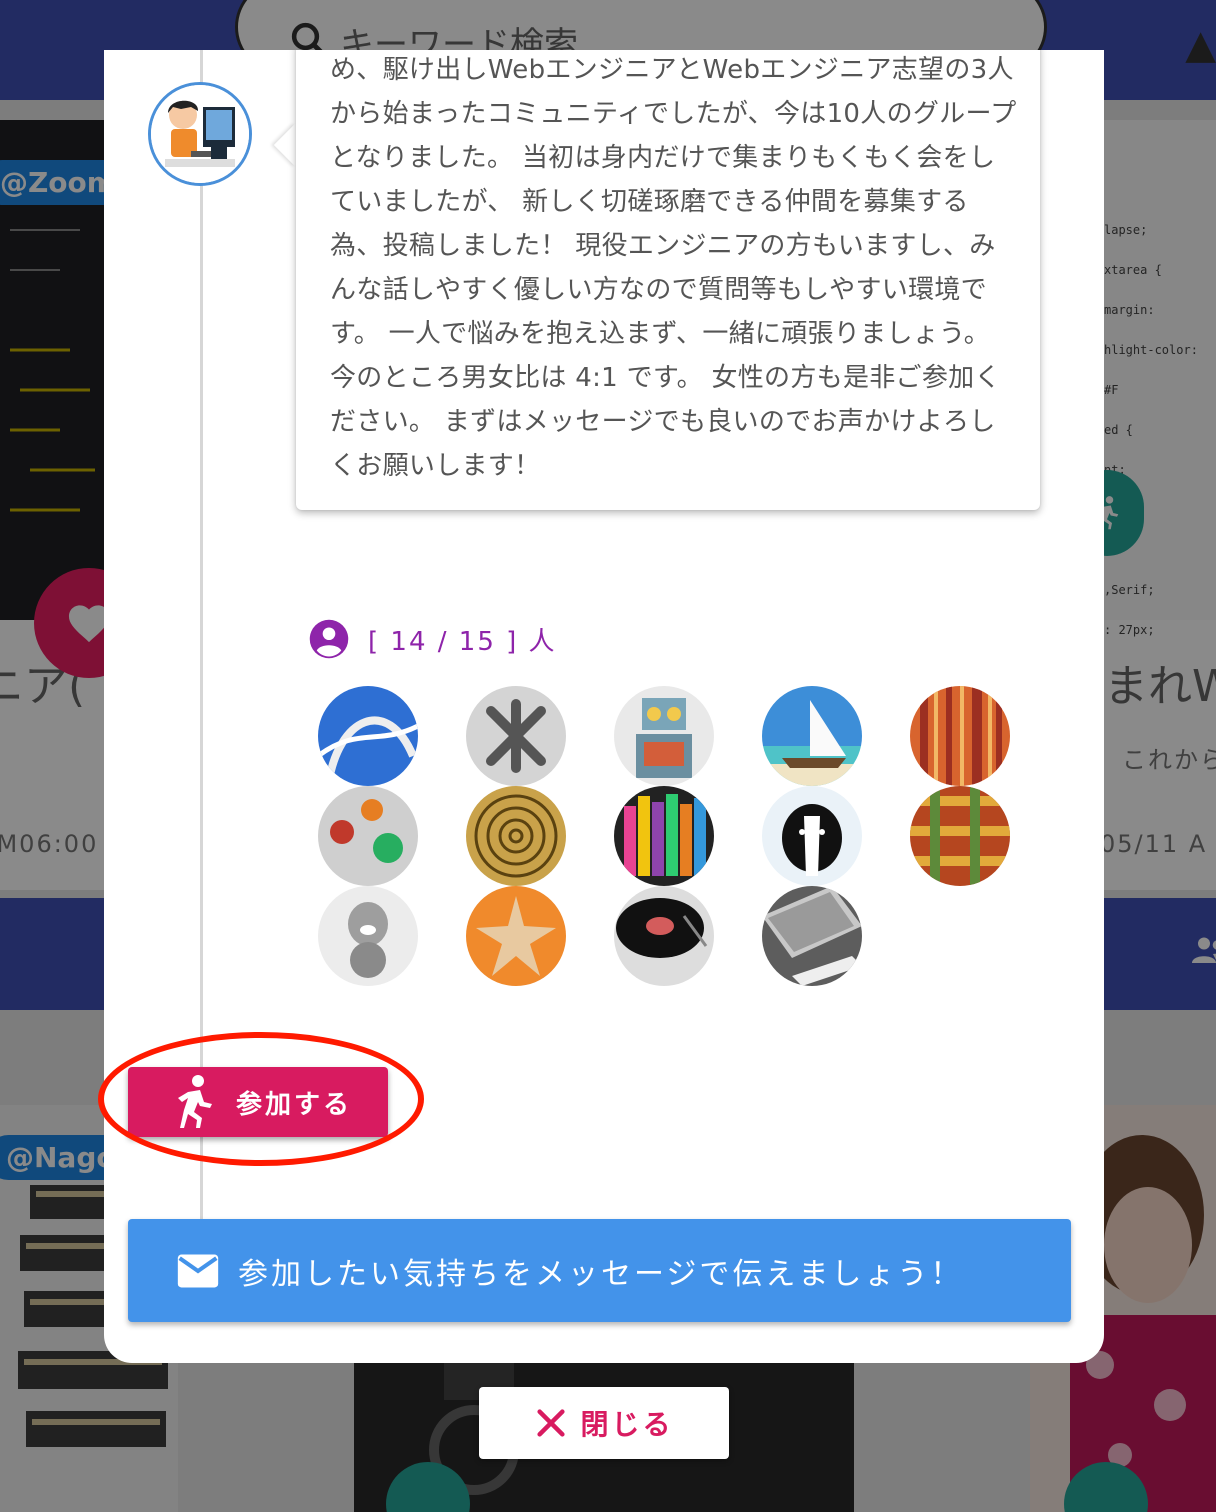 The height and width of the screenshot is (1512, 1216). What do you see at coordinates (601, 1274) in the screenshot?
I see `message-button-label: 参加したい気持ちをメッセージで伝えましょう！` at bounding box center [601, 1274].